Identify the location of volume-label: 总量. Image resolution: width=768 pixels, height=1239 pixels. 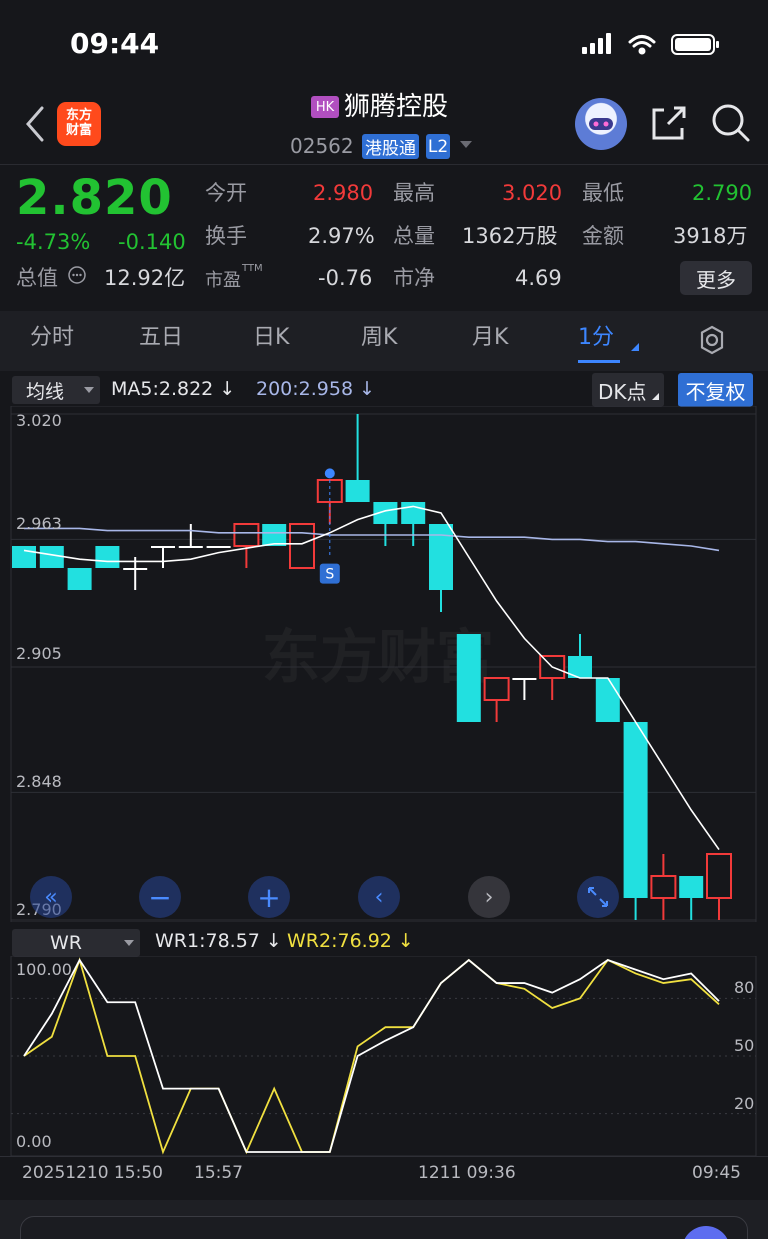
(414, 236).